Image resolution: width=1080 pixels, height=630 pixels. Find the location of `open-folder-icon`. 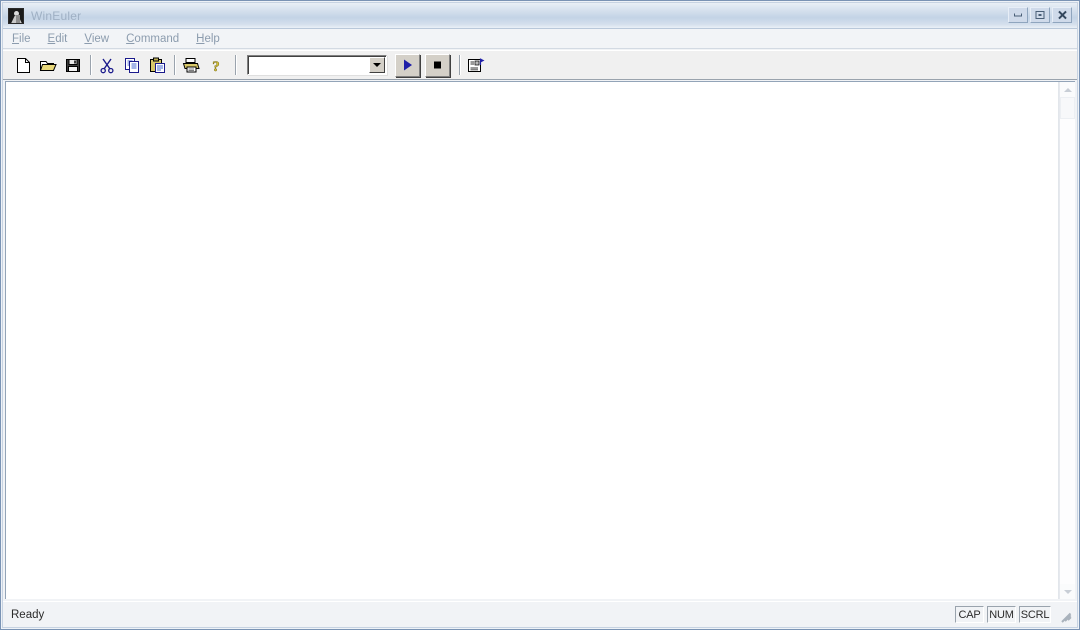

open-folder-icon is located at coordinates (48, 65).